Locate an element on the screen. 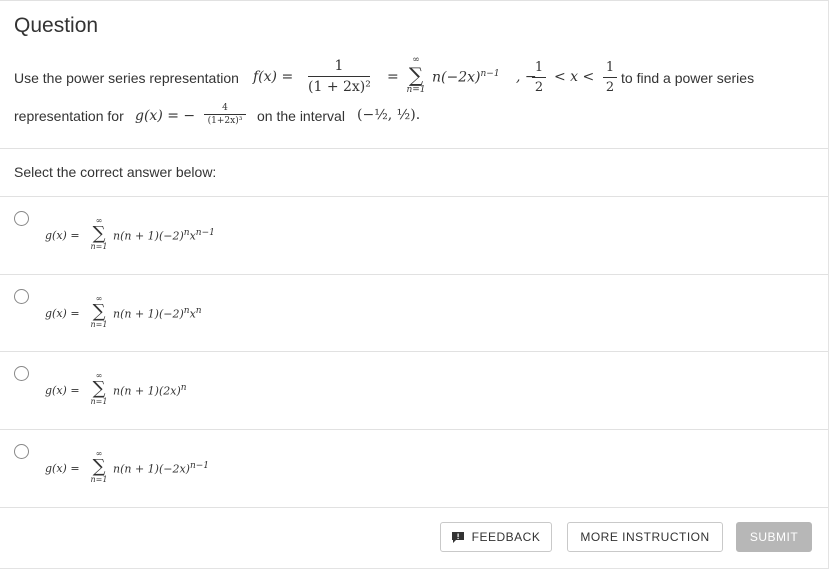  half-right-bar is located at coordinates (610, 77).